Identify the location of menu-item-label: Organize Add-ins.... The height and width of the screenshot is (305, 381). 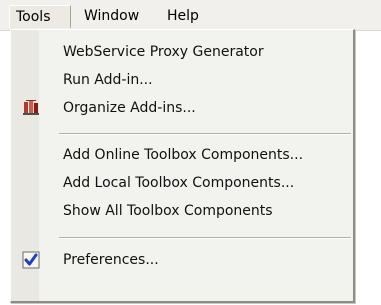
(129, 108).